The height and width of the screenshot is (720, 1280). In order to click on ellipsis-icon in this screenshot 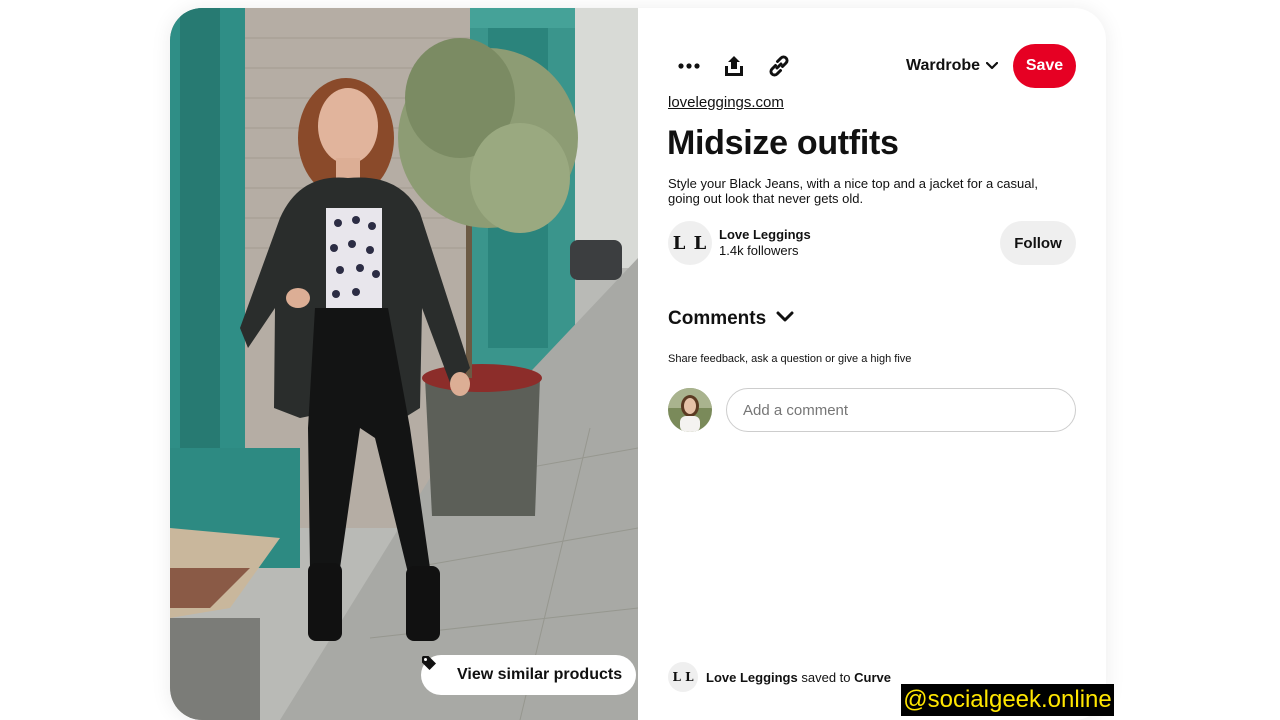, I will do `click(689, 66)`.